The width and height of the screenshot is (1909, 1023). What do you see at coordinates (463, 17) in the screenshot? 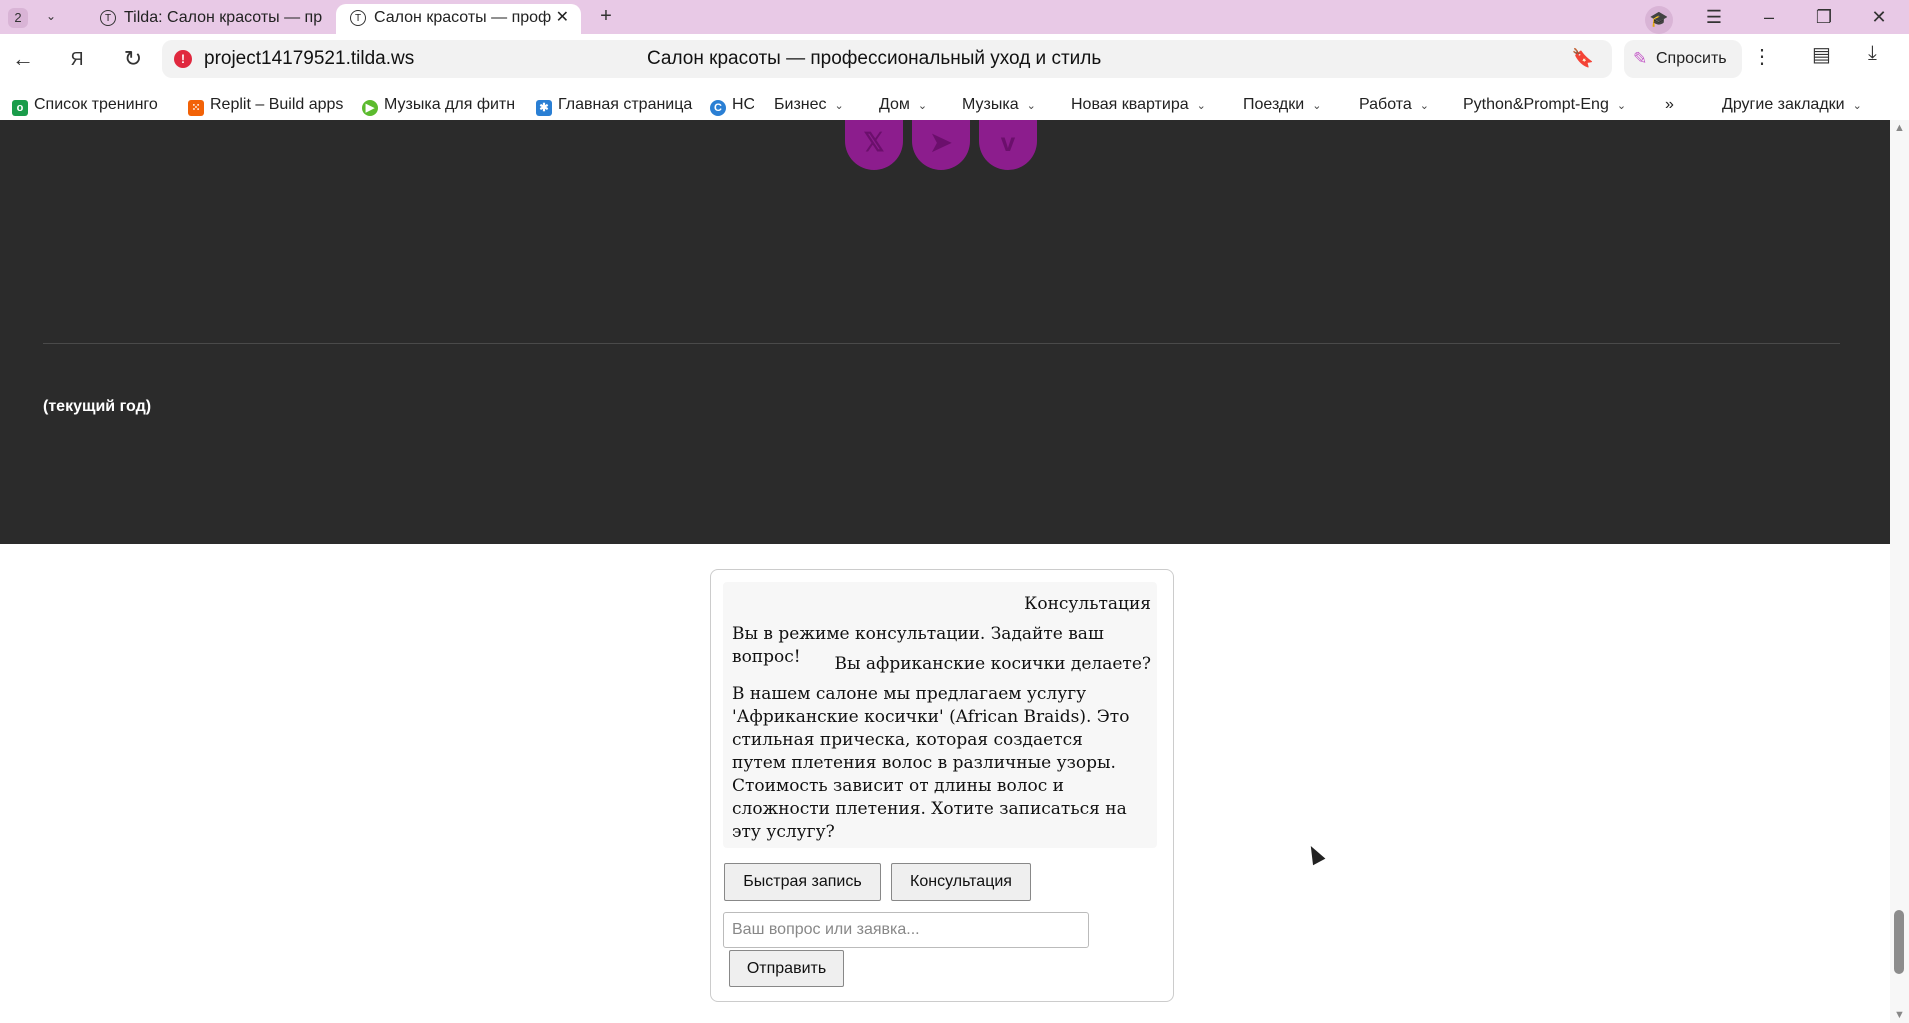
I see `tab-title: Салон красоты — проф` at bounding box center [463, 17].